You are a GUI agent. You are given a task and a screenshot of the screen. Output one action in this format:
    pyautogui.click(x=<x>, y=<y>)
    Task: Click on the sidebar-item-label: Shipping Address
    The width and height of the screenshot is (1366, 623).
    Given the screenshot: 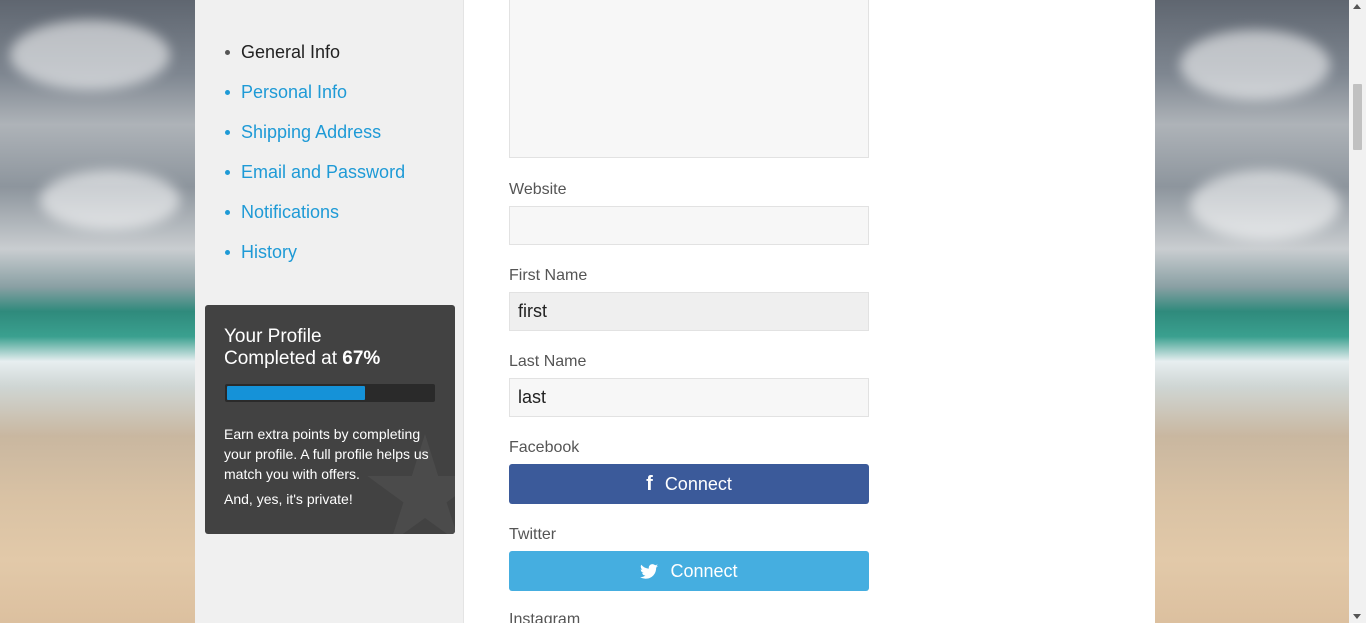 What is the action you would take?
    pyautogui.click(x=311, y=132)
    